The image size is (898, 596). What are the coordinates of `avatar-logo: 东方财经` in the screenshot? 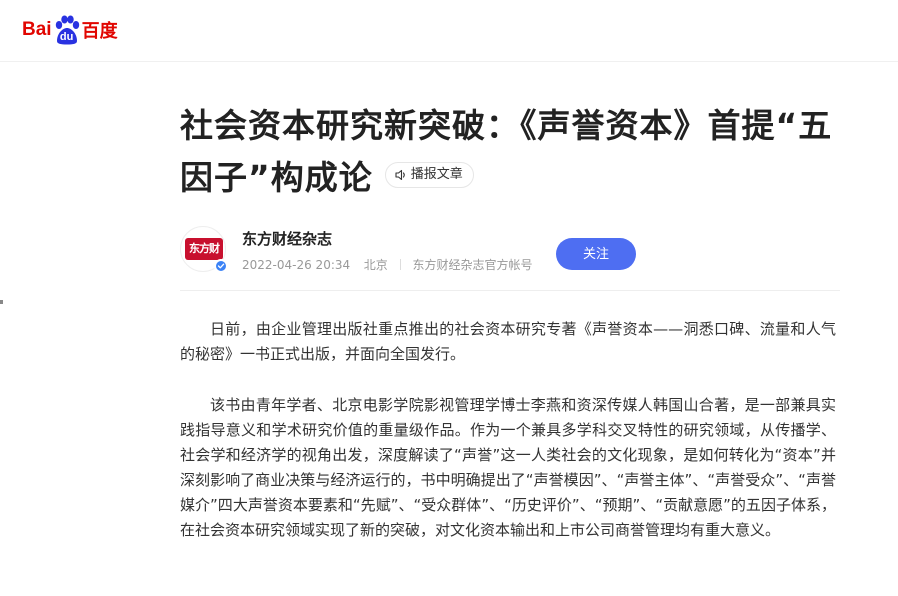 It's located at (204, 249).